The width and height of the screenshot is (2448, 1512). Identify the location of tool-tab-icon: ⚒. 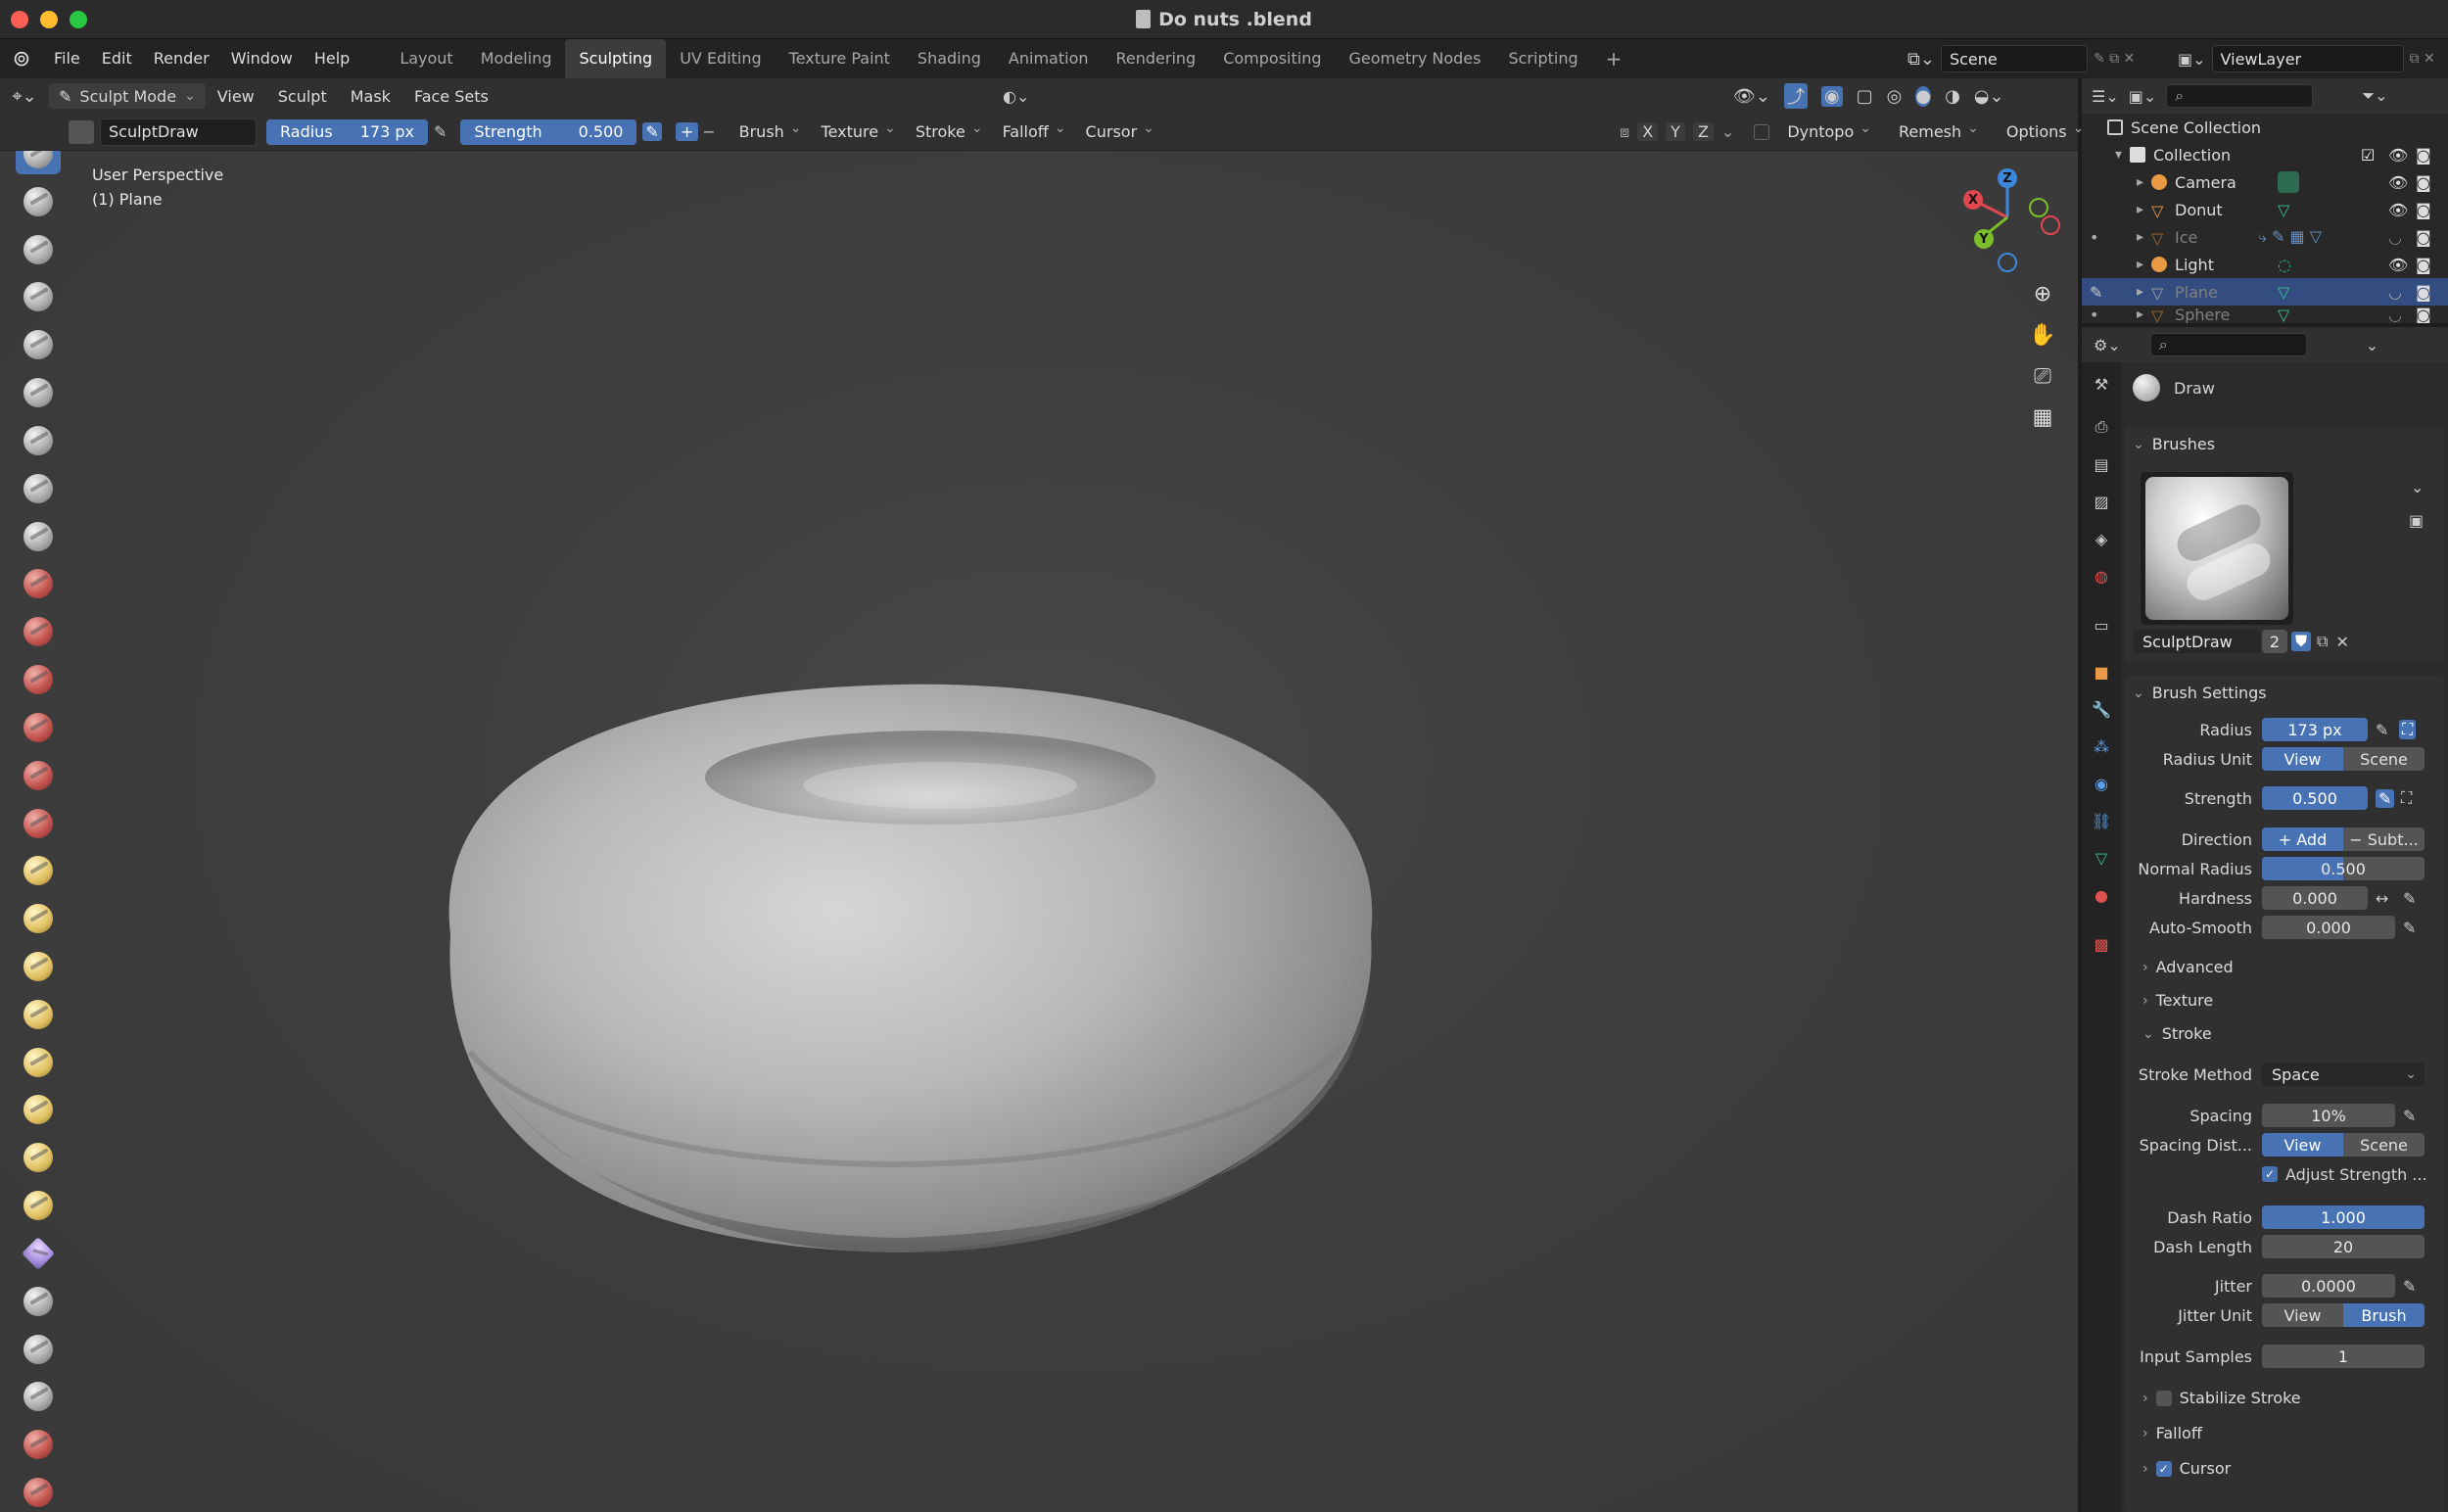
(2101, 384).